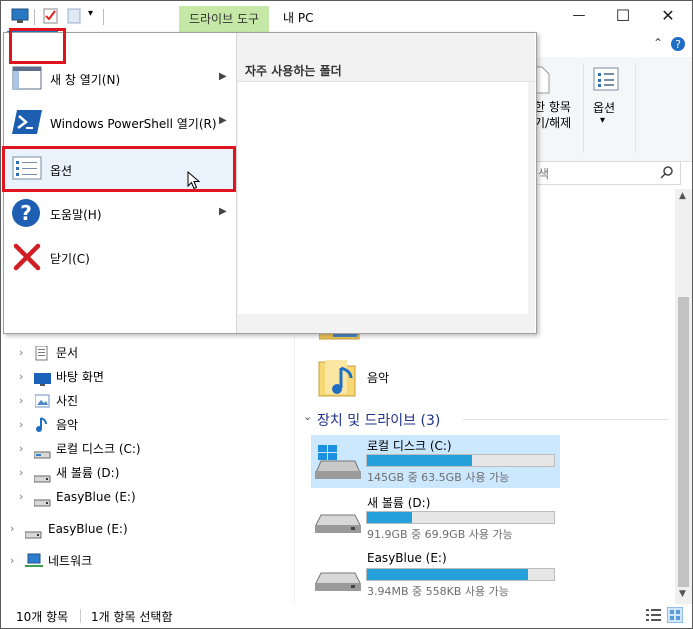  What do you see at coordinates (67, 353) in the screenshot?
I see `nav-label-documents: 문서` at bounding box center [67, 353].